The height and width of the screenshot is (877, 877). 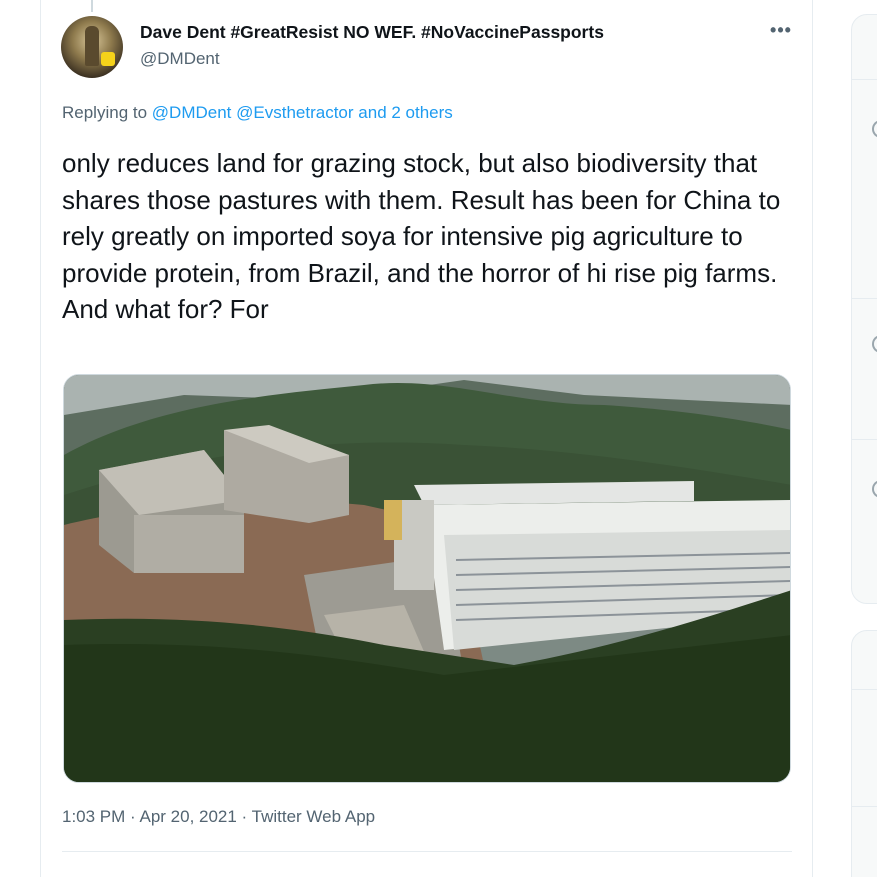 I want to click on avatar, so click(x=92, y=47).